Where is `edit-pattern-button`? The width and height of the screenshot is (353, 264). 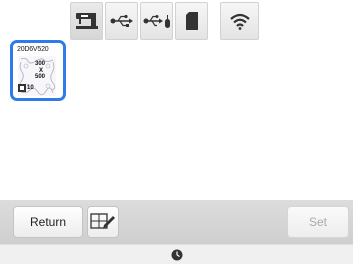 edit-pattern-button is located at coordinates (103, 222).